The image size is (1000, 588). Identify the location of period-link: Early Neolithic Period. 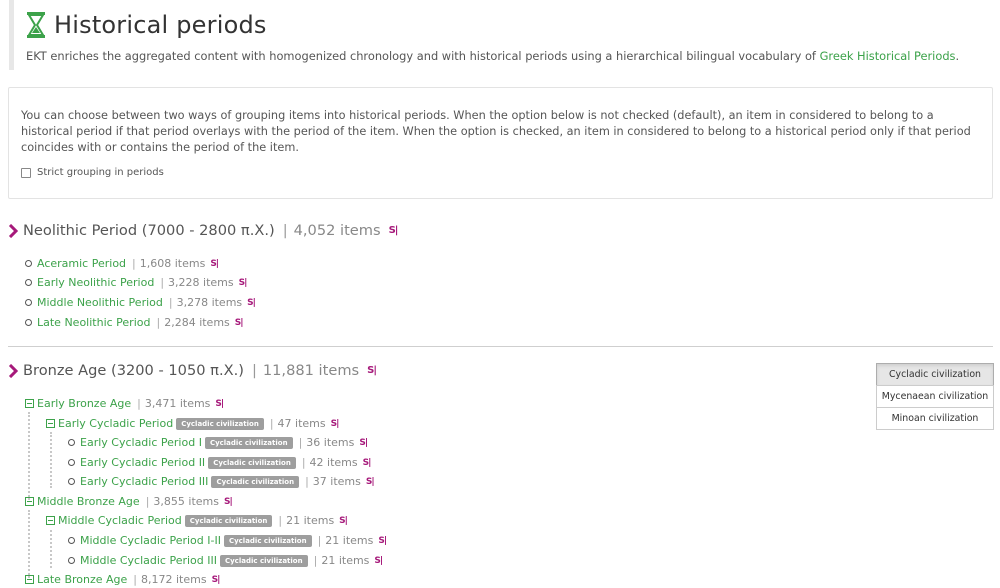
(95, 282).